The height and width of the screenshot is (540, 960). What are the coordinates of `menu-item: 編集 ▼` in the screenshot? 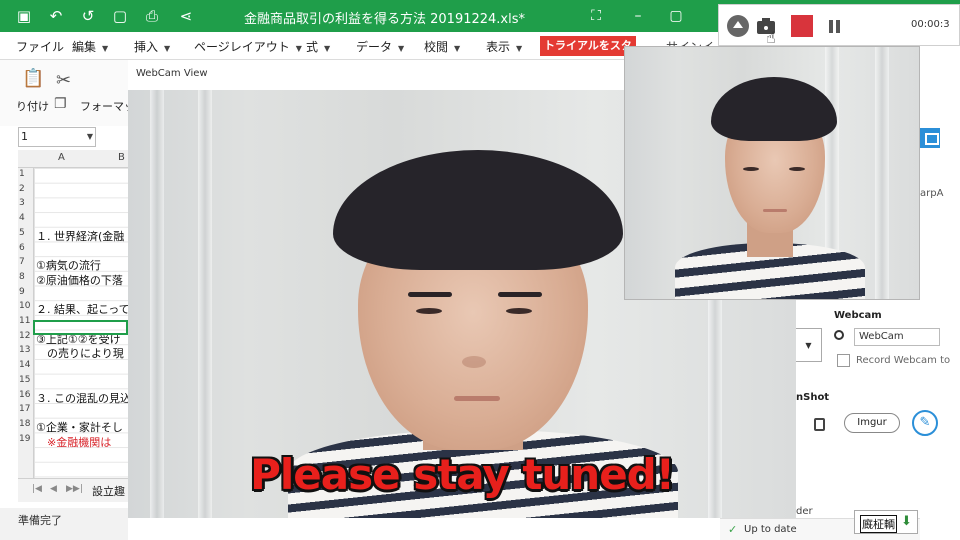 It's located at (90, 46).